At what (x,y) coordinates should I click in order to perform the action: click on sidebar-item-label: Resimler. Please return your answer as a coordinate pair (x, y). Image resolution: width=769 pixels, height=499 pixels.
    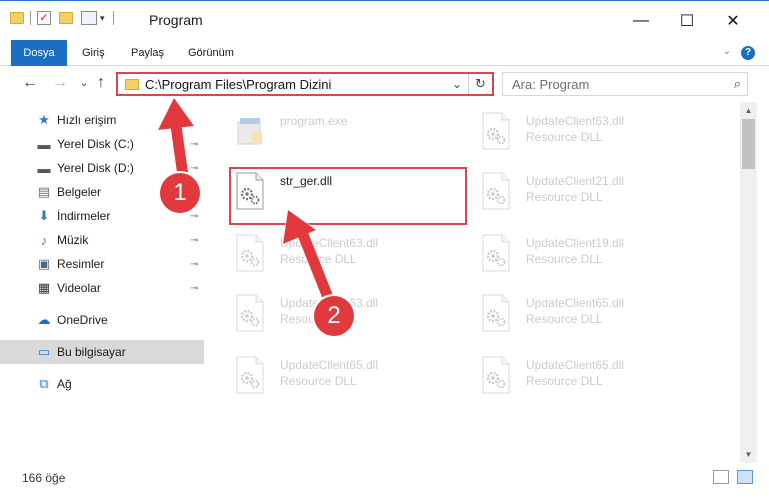
    Looking at the image, I should click on (81, 264).